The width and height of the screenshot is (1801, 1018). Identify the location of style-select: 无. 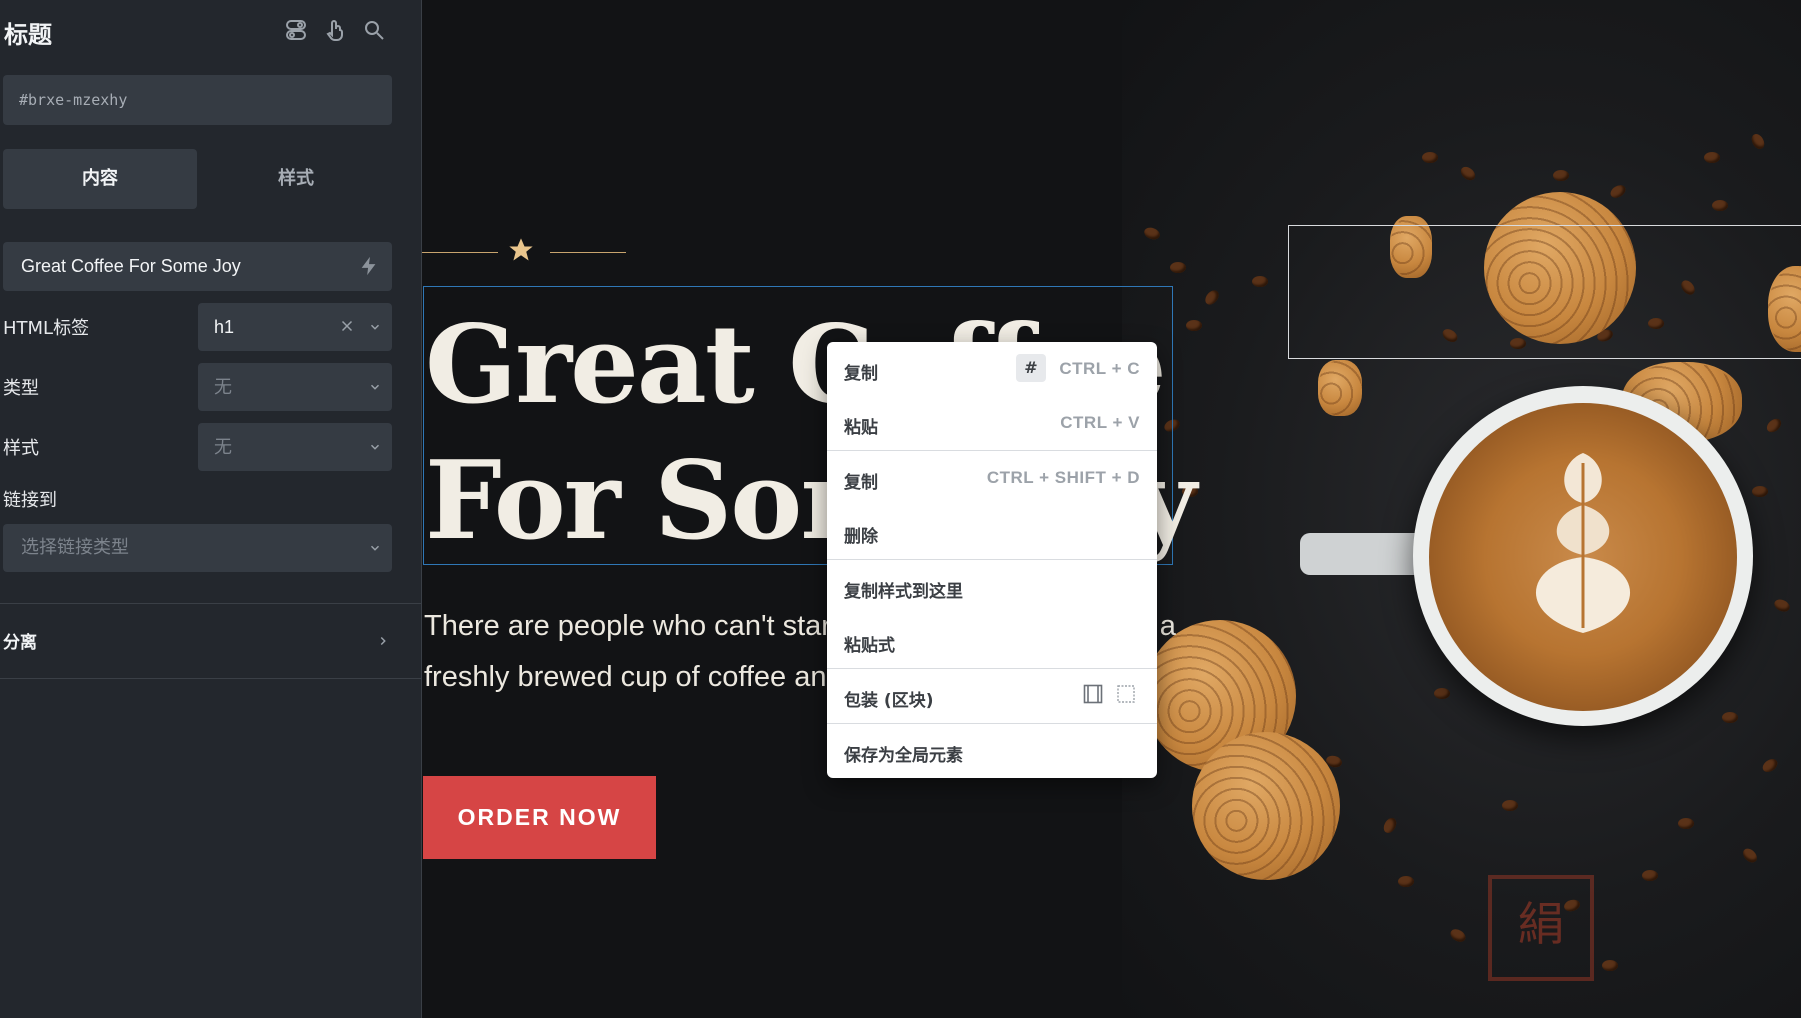
(295, 447).